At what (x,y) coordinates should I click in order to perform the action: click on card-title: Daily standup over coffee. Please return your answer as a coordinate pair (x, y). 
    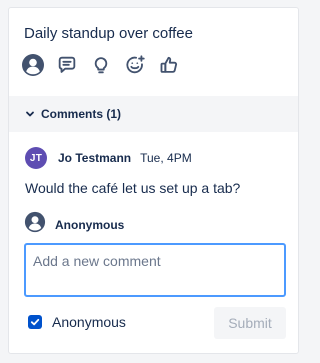
    Looking at the image, I should click on (108, 33).